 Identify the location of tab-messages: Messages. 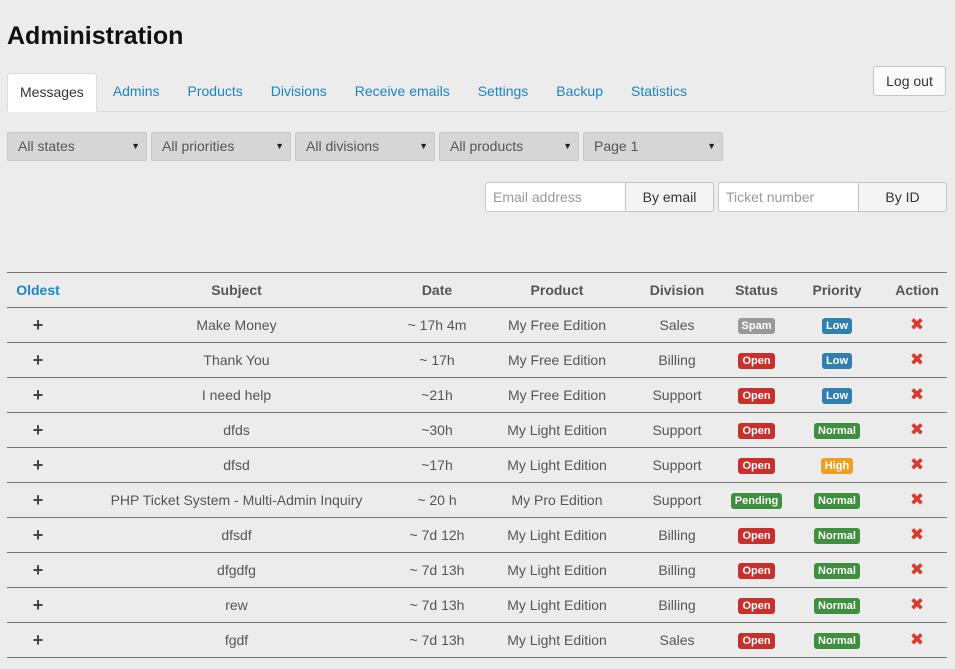
(52, 92).